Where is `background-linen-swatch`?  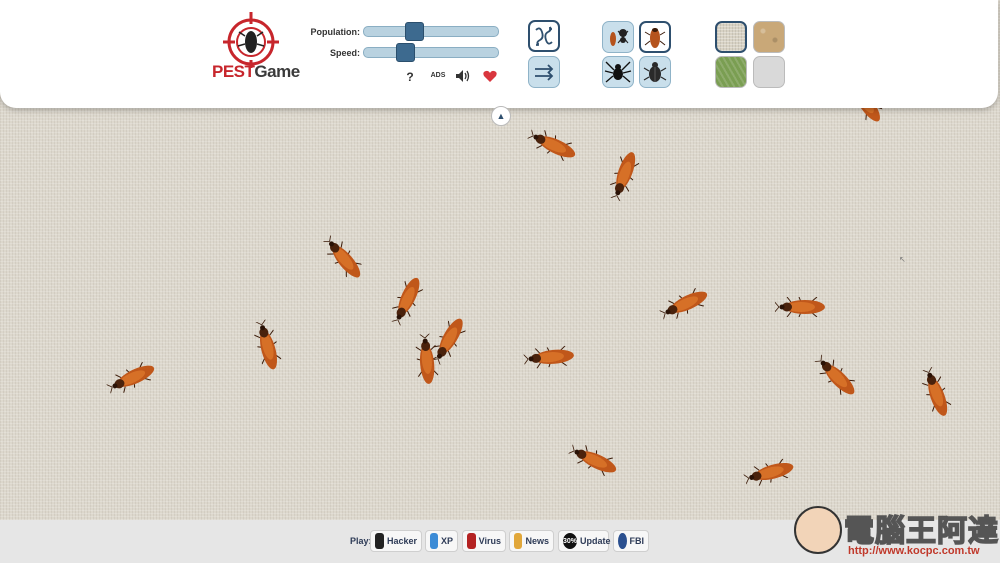
background-linen-swatch is located at coordinates (731, 37).